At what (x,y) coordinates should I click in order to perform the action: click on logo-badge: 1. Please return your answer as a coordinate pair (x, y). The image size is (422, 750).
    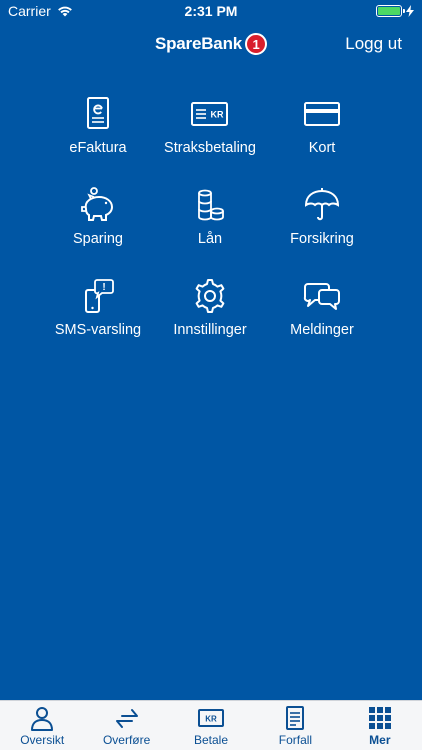
    Looking at the image, I should click on (256, 44).